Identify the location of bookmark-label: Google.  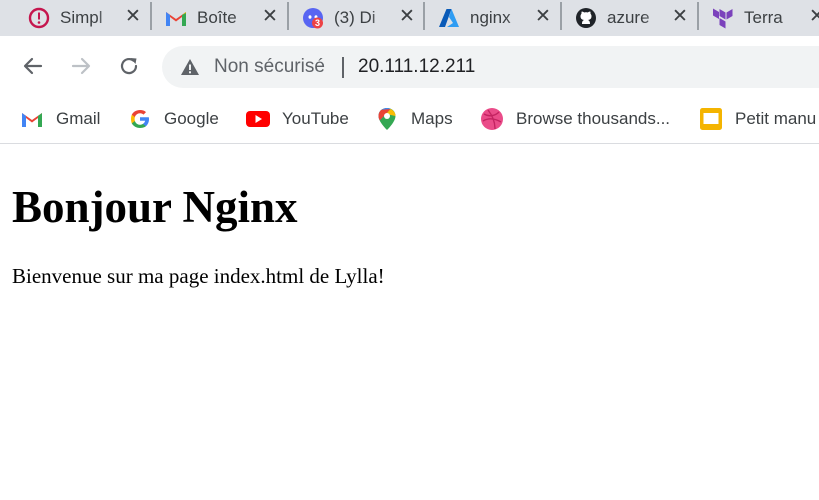
(191, 118).